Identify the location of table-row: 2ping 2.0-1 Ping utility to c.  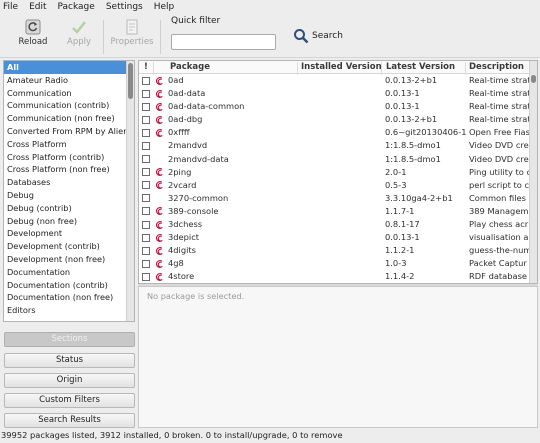
(335, 172).